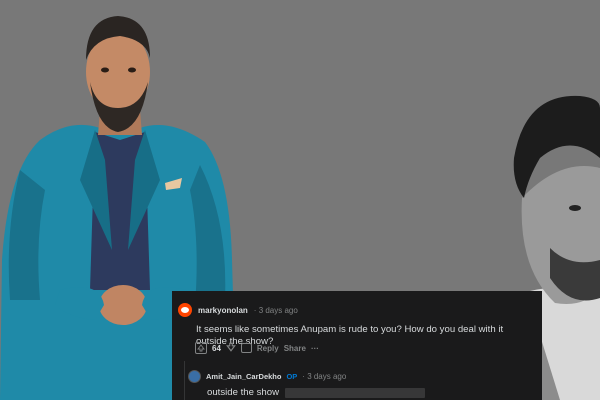 Image resolution: width=600 pixels, height=400 pixels. What do you see at coordinates (292, 376) in the screenshot?
I see `op-badge: OP` at bounding box center [292, 376].